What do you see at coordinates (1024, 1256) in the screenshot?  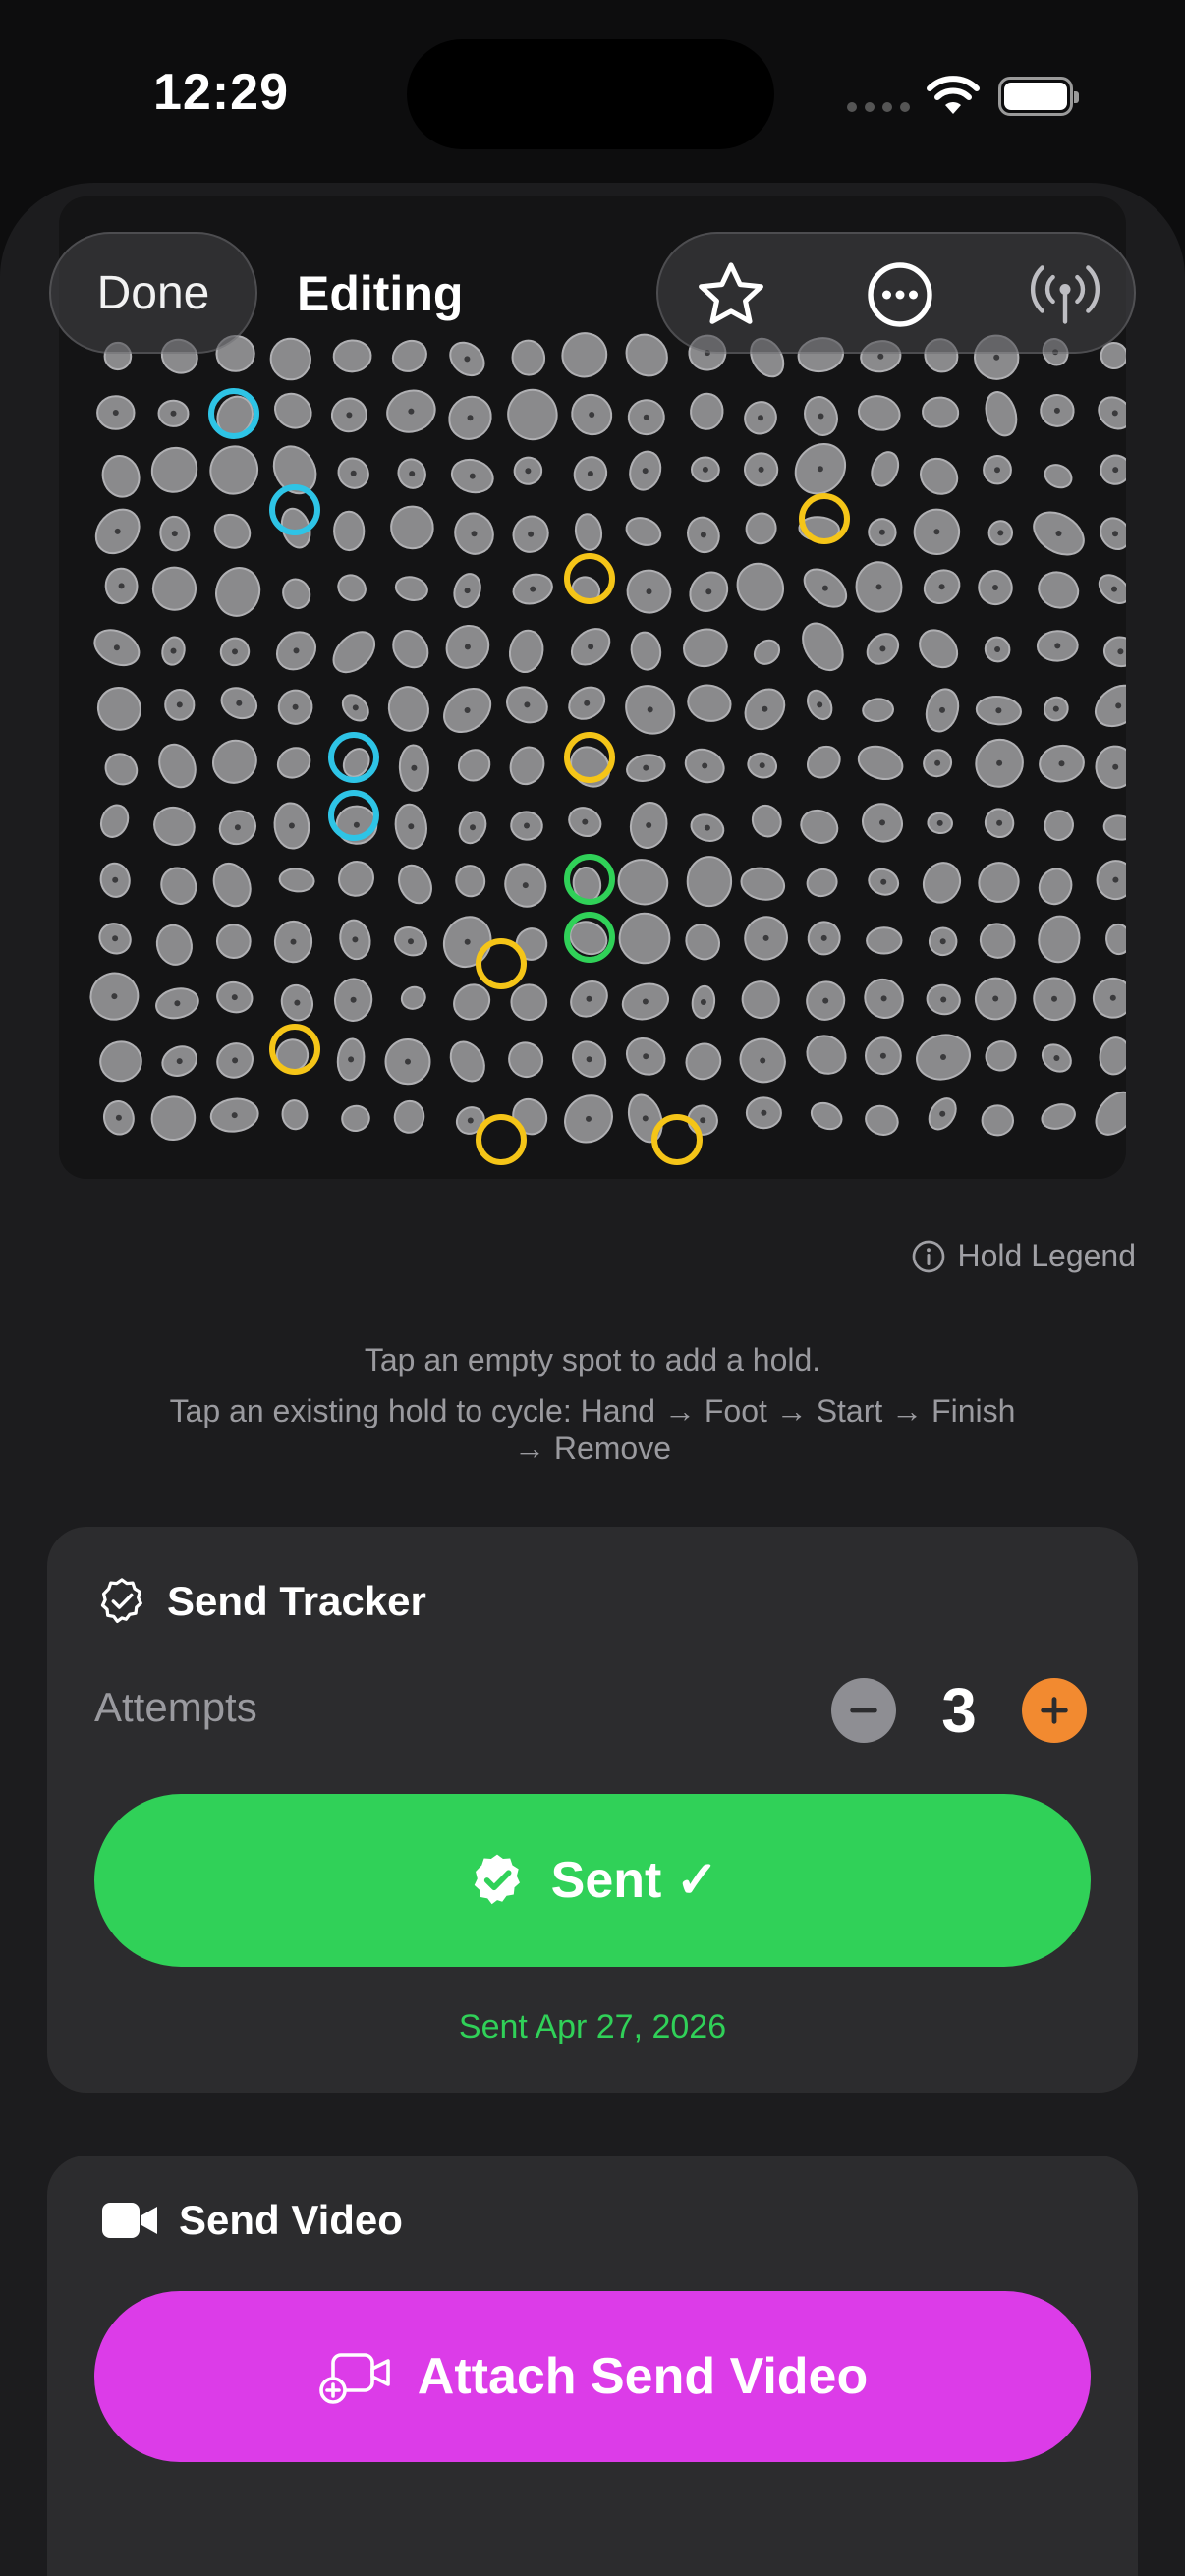 I see `hold-legend-button: Hold Legend` at bounding box center [1024, 1256].